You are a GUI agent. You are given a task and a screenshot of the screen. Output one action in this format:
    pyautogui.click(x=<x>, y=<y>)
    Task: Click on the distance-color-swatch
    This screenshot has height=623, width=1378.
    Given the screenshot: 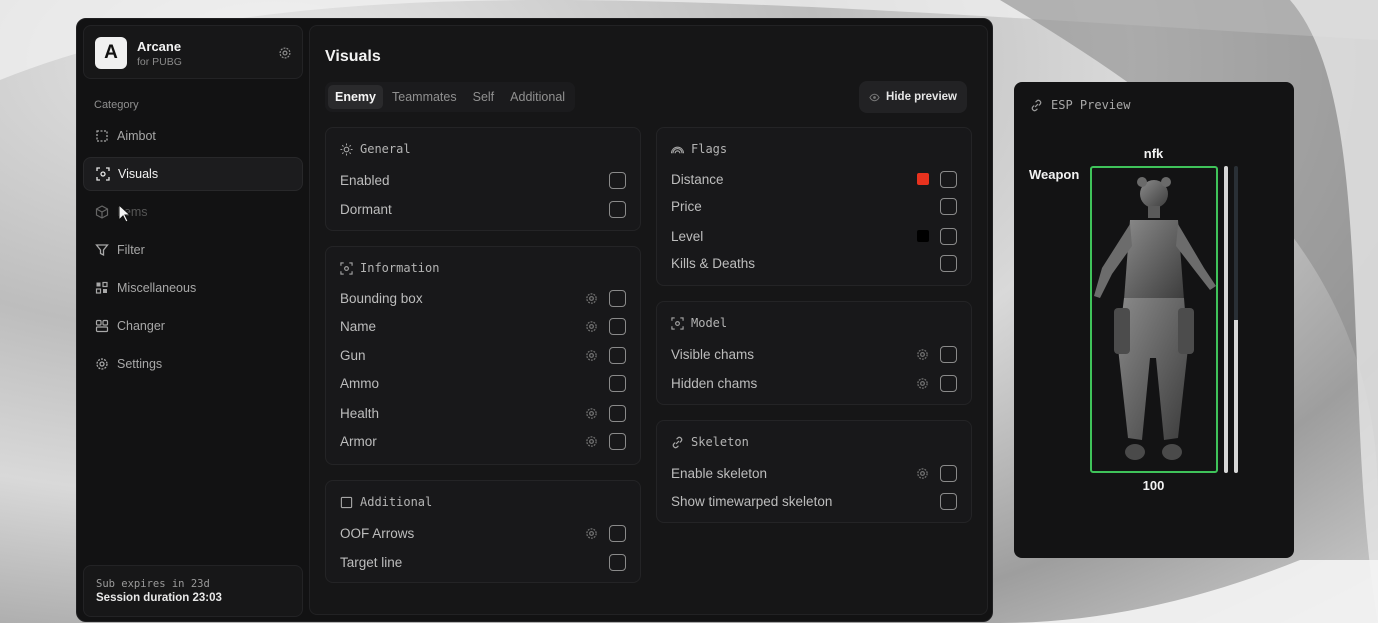 What is the action you would take?
    pyautogui.click(x=923, y=179)
    